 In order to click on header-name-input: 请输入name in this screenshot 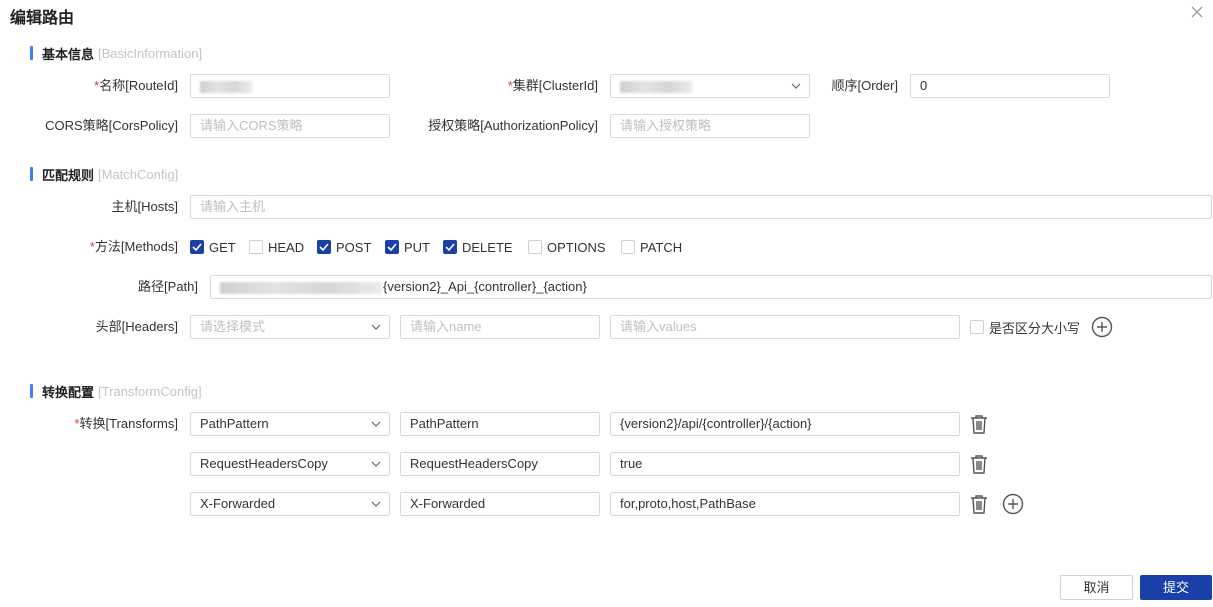, I will do `click(500, 327)`.